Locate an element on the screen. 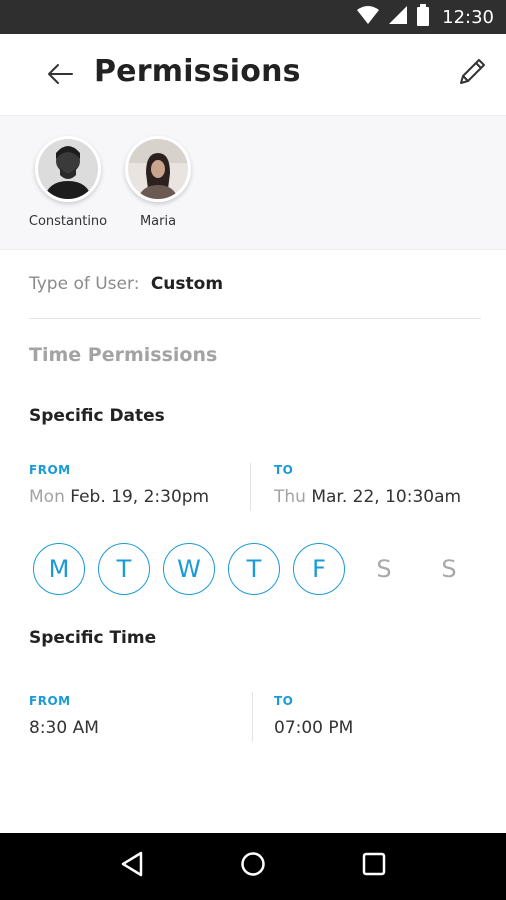 The height and width of the screenshot is (900, 506). day-toggle-thursday: T is located at coordinates (254, 569).